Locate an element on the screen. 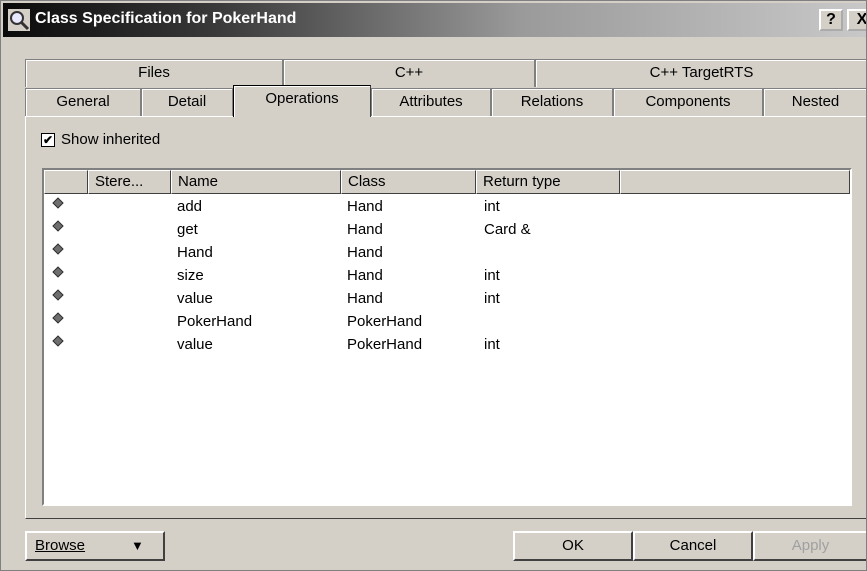 Image resolution: width=867 pixels, height=571 pixels. table-row: PokerHand PokerHand is located at coordinates (447, 322).